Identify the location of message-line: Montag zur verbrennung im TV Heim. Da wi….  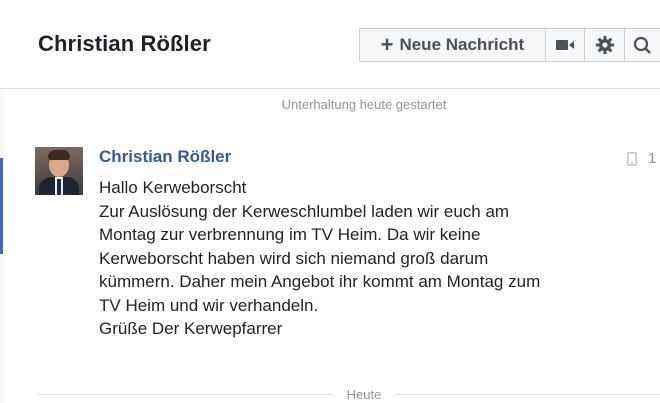
(290, 234).